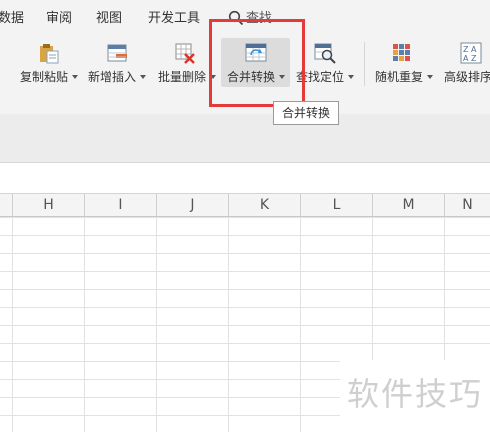 The width and height of the screenshot is (490, 432). I want to click on find-locate-icon, so click(325, 53).